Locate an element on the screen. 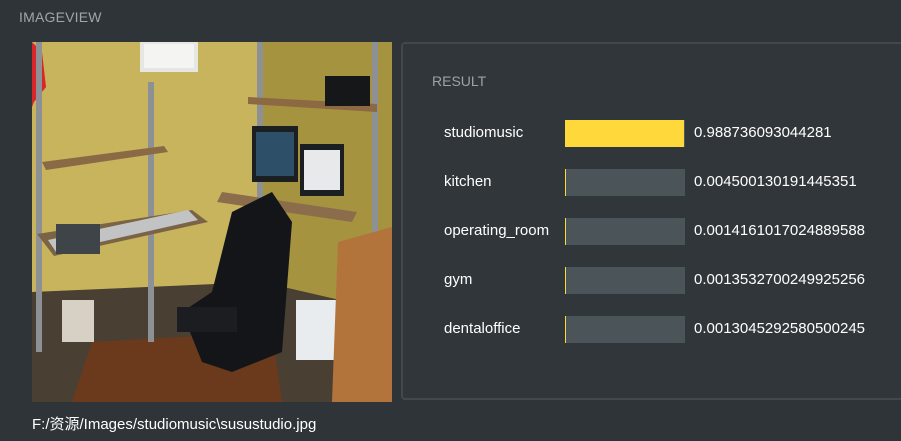  result-label: studiomusic is located at coordinates (484, 132).